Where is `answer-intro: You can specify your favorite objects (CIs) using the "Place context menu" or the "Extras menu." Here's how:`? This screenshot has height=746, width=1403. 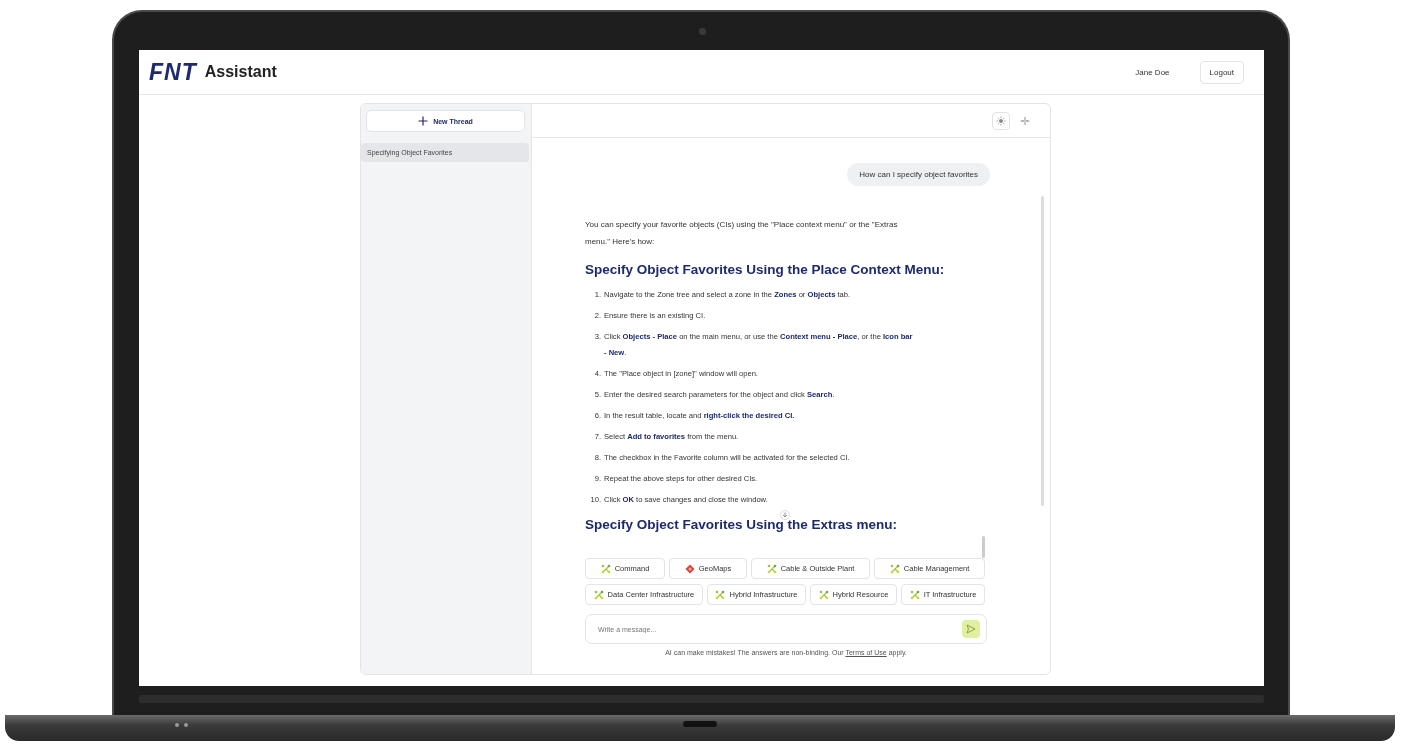 answer-intro: You can specify your favorite objects (CIs) using the "Place context menu" or the "Extras menu." Here's how: is located at coordinates (742, 233).